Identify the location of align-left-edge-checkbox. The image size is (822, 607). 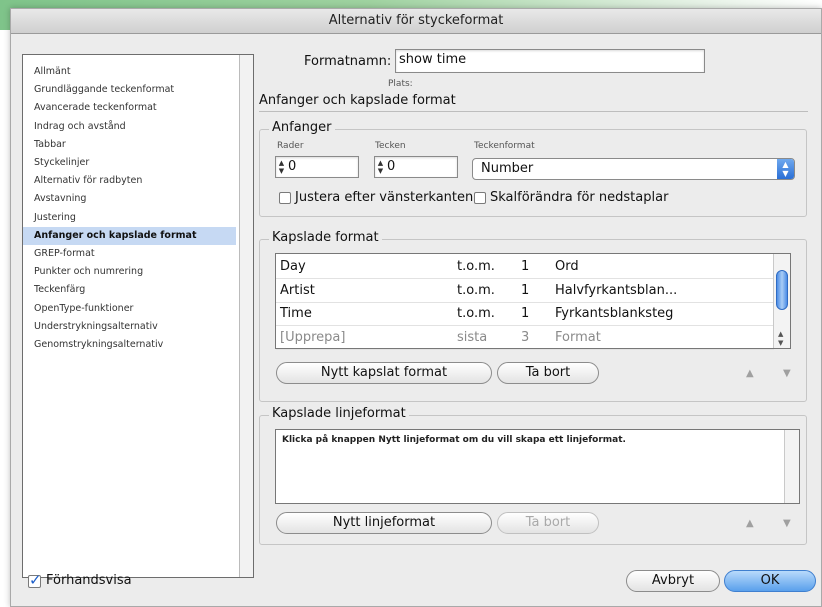
(285, 198).